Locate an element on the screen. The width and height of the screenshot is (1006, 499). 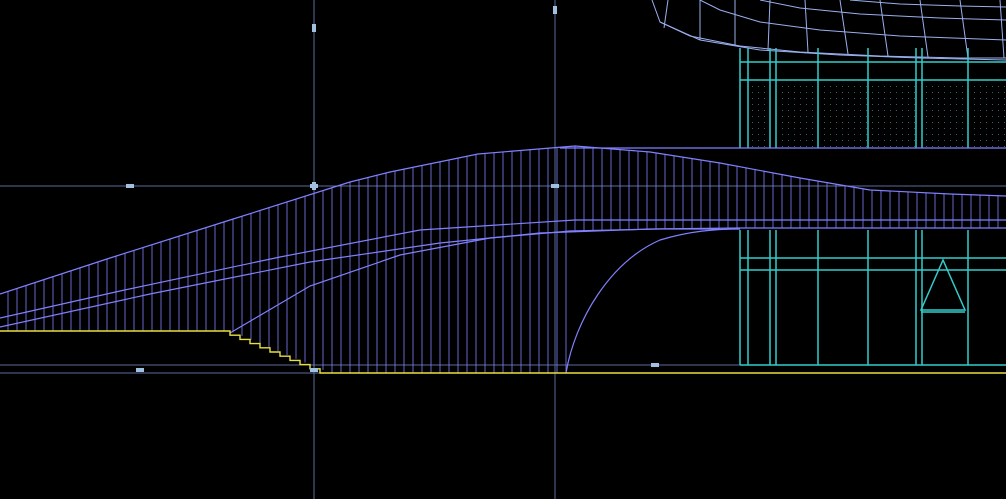
canopy-lower-line is located at coordinates (474, 281).